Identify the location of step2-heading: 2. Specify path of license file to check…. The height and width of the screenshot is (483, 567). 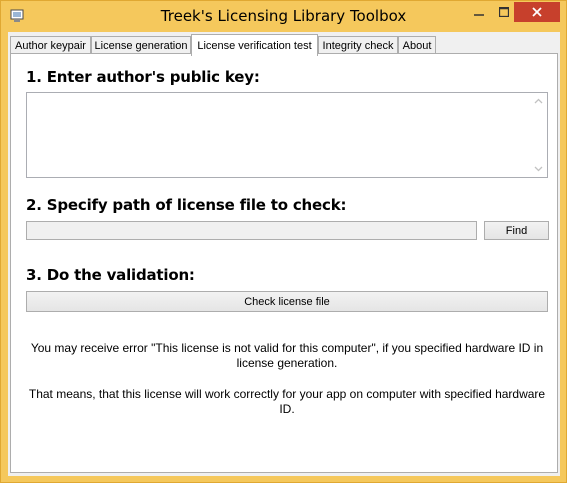
(186, 205).